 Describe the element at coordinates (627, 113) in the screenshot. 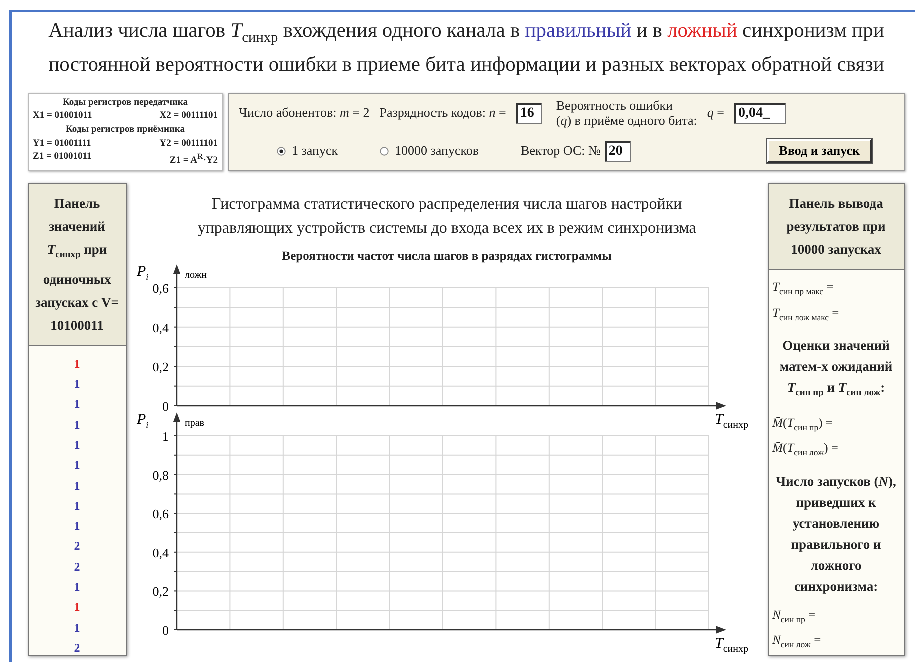

I see `error-probability-label: Вероятность ошибки (q) в приёме одного бита:` at that location.